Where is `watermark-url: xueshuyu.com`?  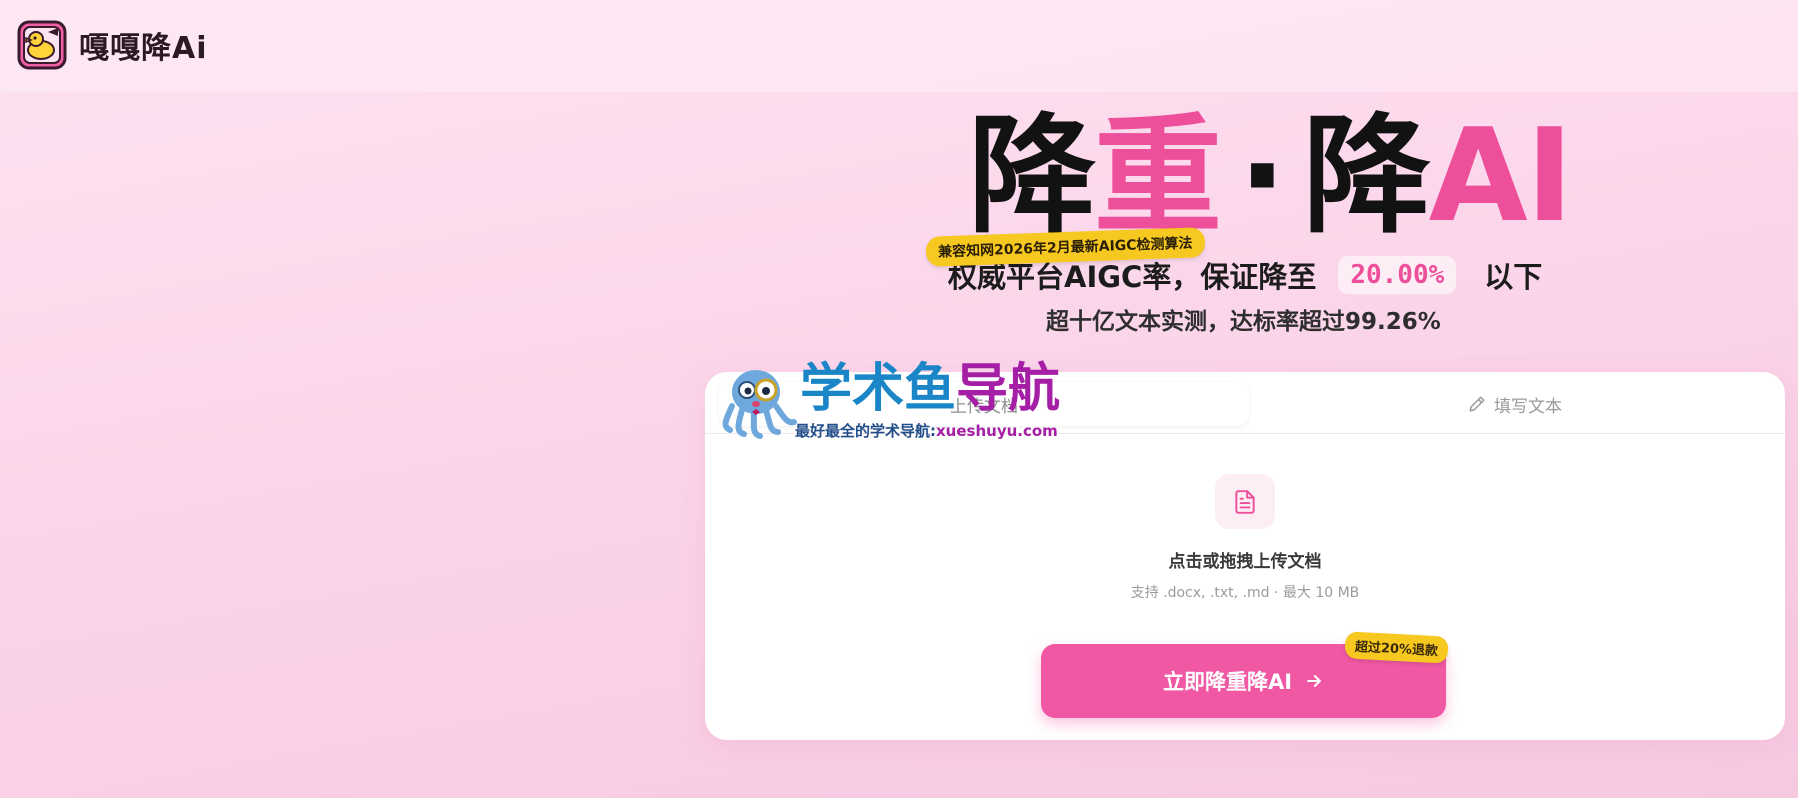
watermark-url: xueshuyu.com is located at coordinates (997, 431).